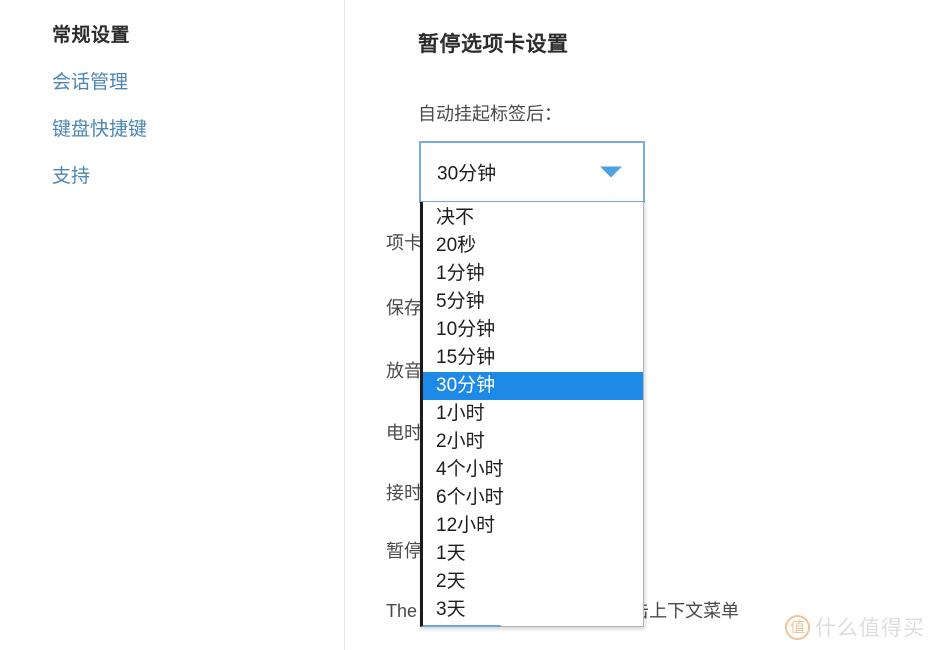 The image size is (933, 650). I want to click on dropdown-underline, so click(462, 626).